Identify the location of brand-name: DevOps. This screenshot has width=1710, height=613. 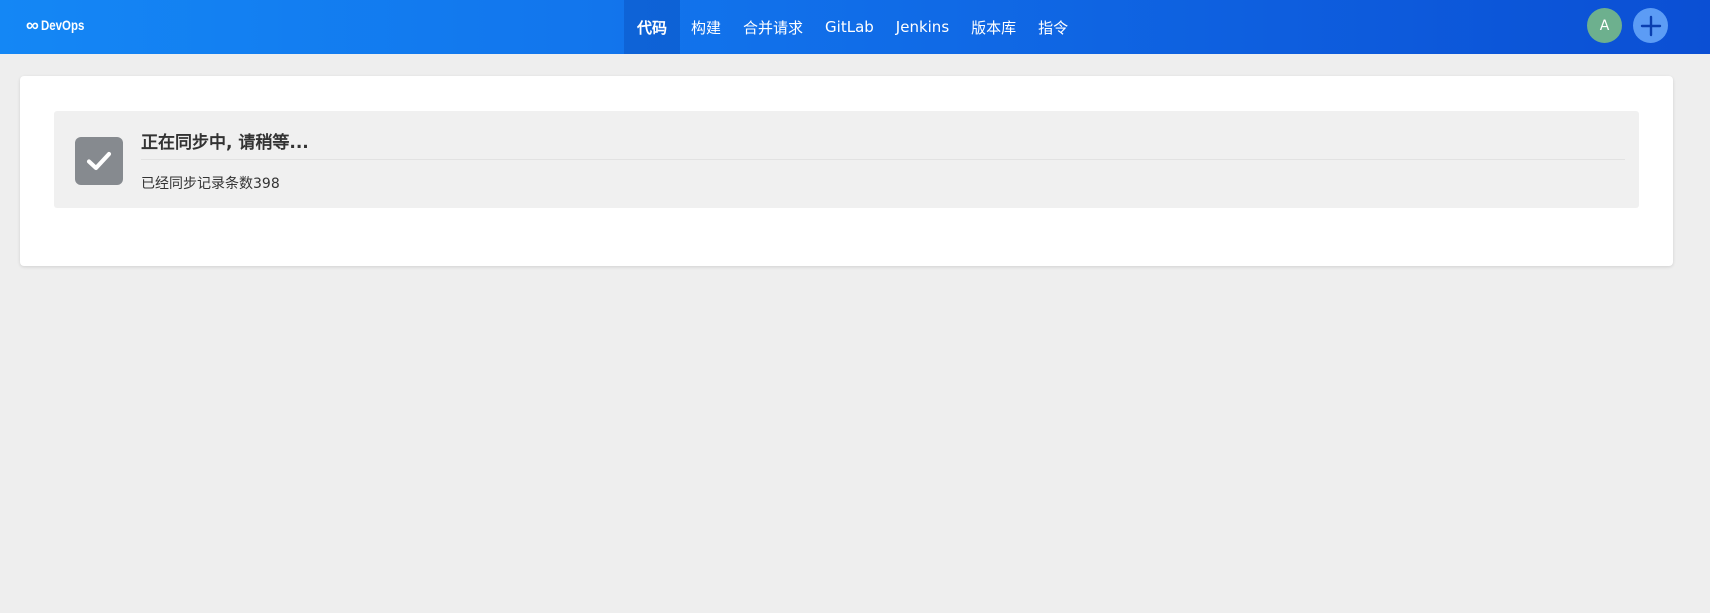
(62, 25).